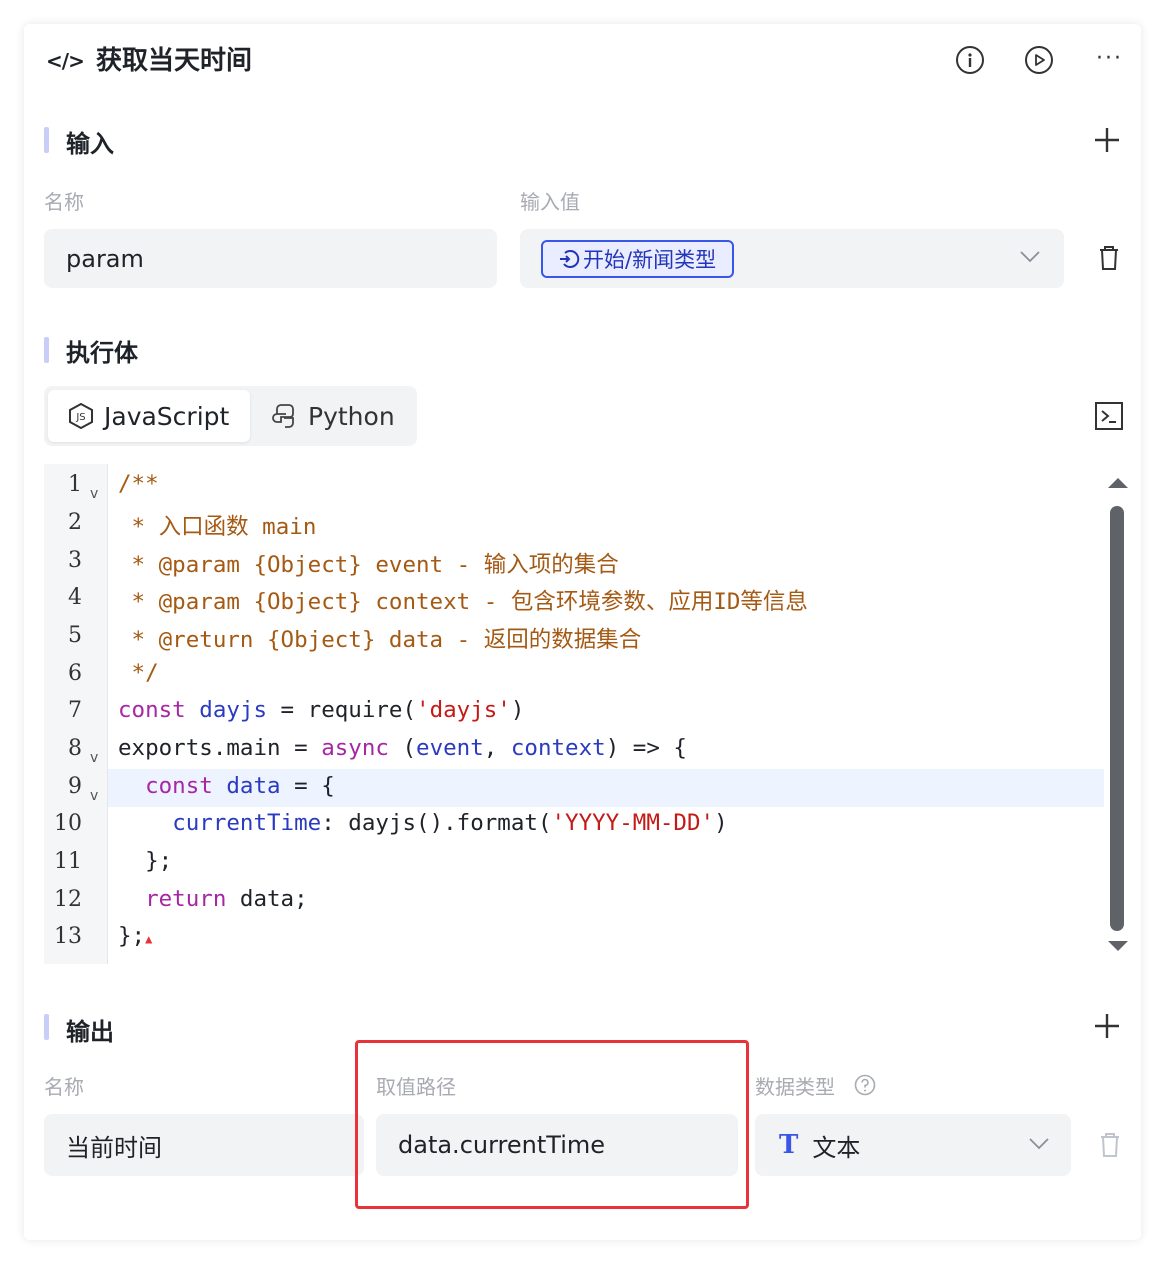  I want to click on editor-scrollbar, so click(1117, 718).